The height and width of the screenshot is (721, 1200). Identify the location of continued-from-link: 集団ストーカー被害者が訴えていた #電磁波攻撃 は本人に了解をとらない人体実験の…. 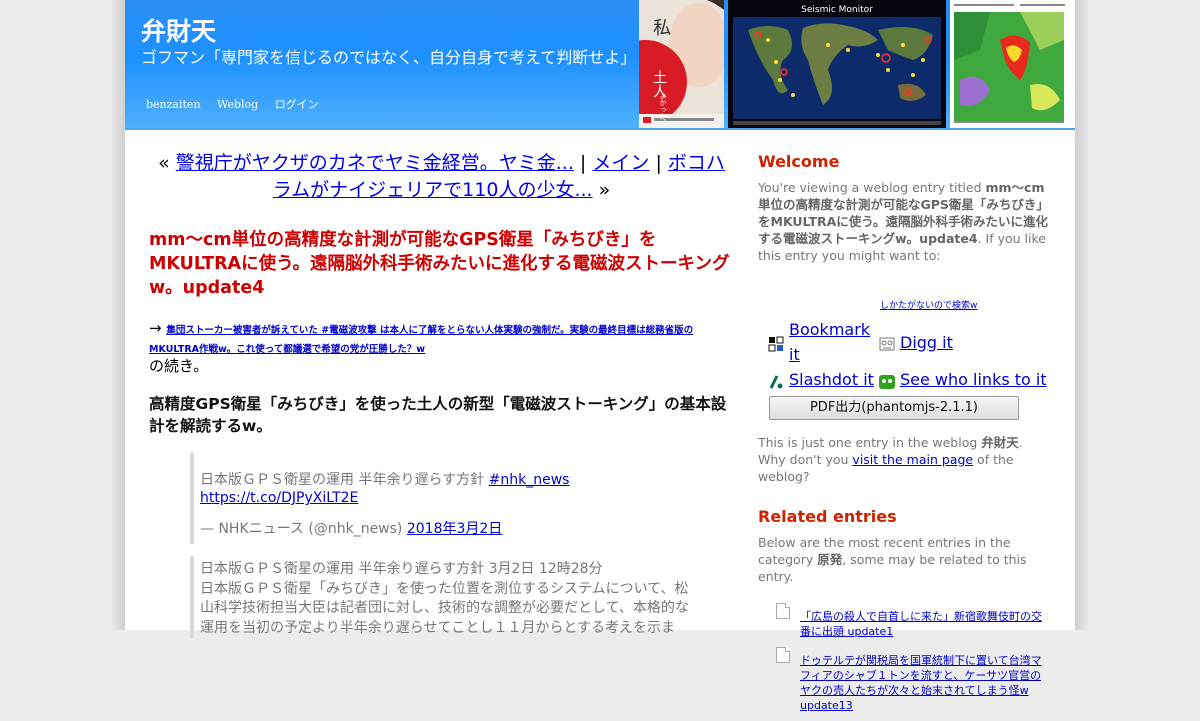
(421, 340).